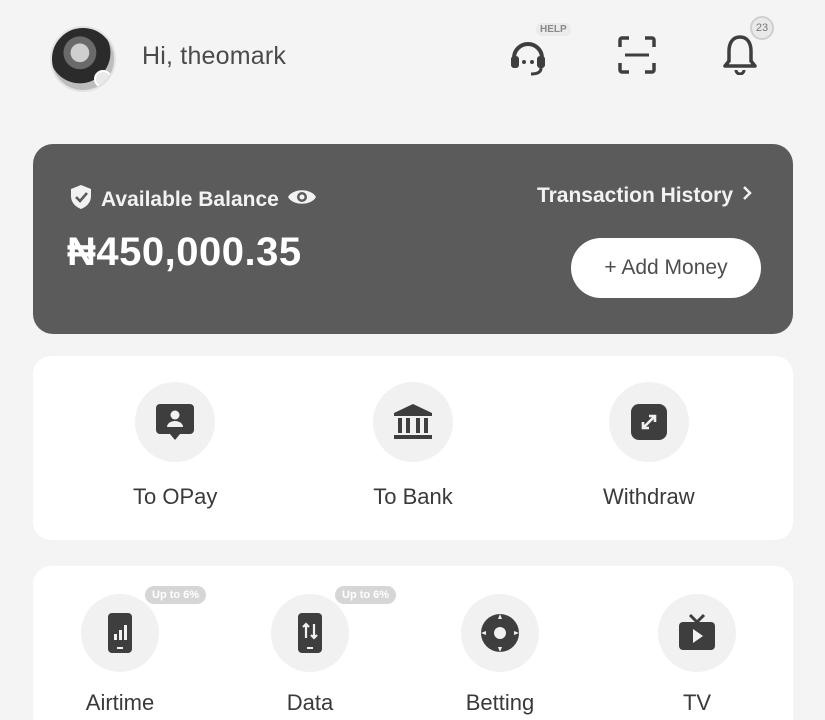 Image resolution: width=825 pixels, height=720 pixels. What do you see at coordinates (120, 702) in the screenshot?
I see `airtime-label: Airtime` at bounding box center [120, 702].